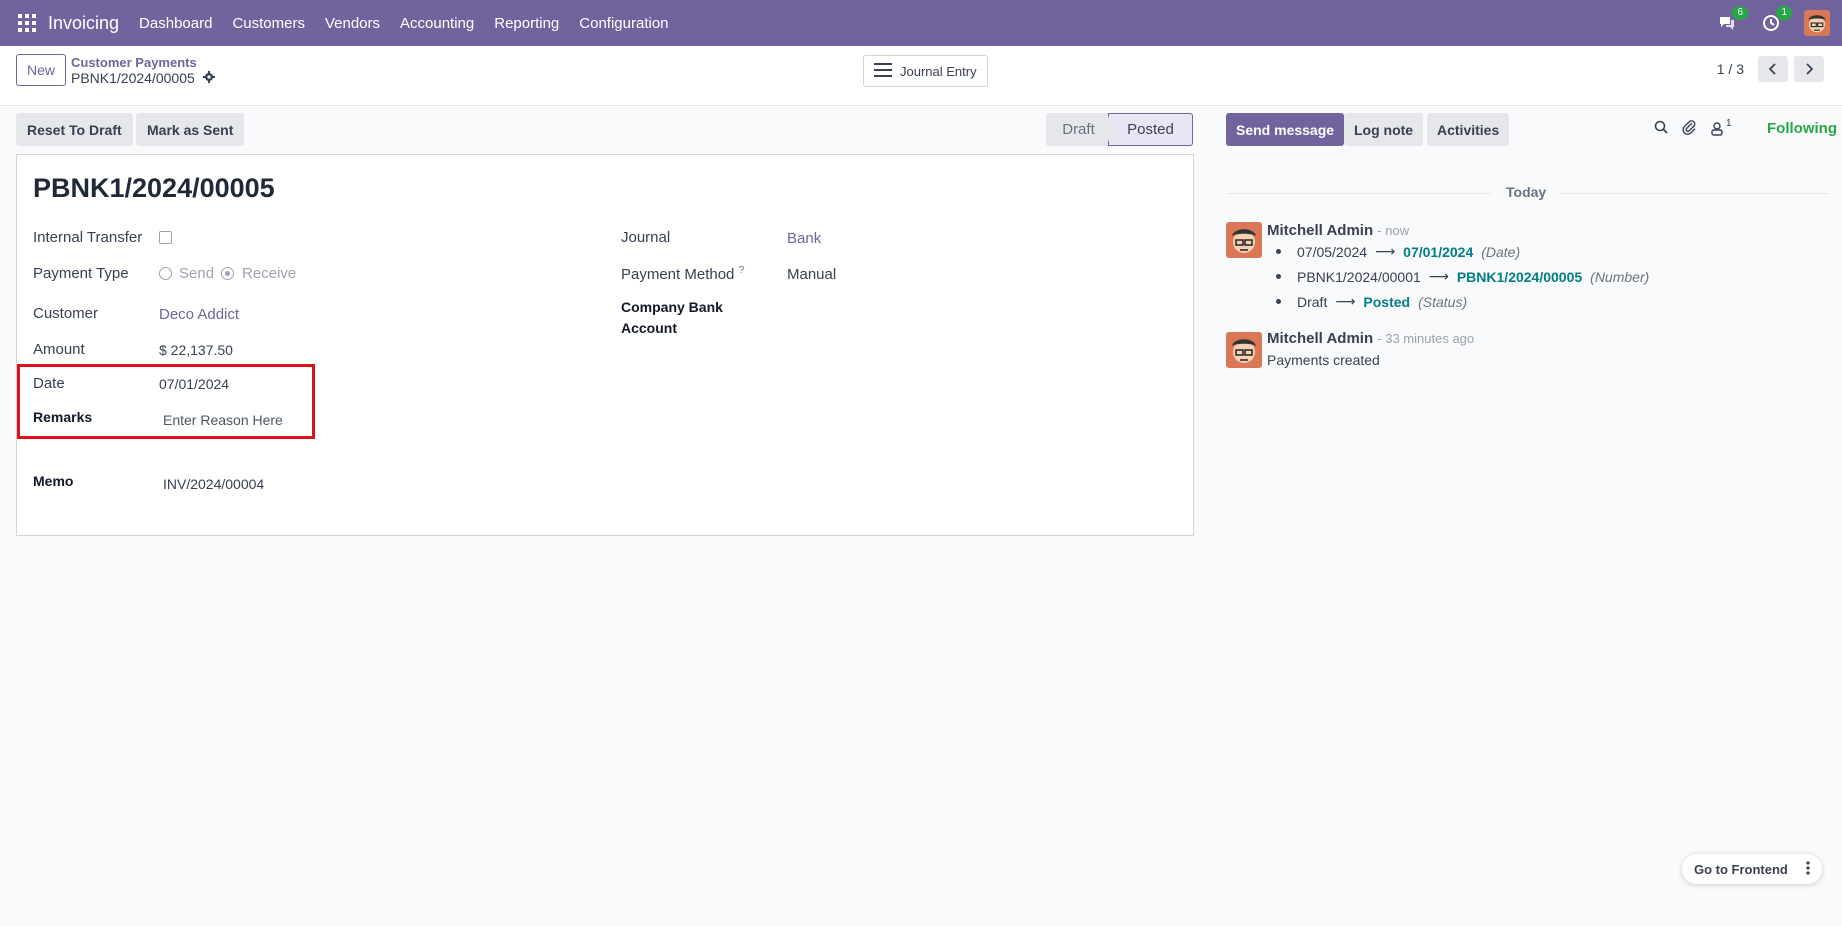 The width and height of the screenshot is (1842, 926). I want to click on followers-count: 1, so click(1729, 123).